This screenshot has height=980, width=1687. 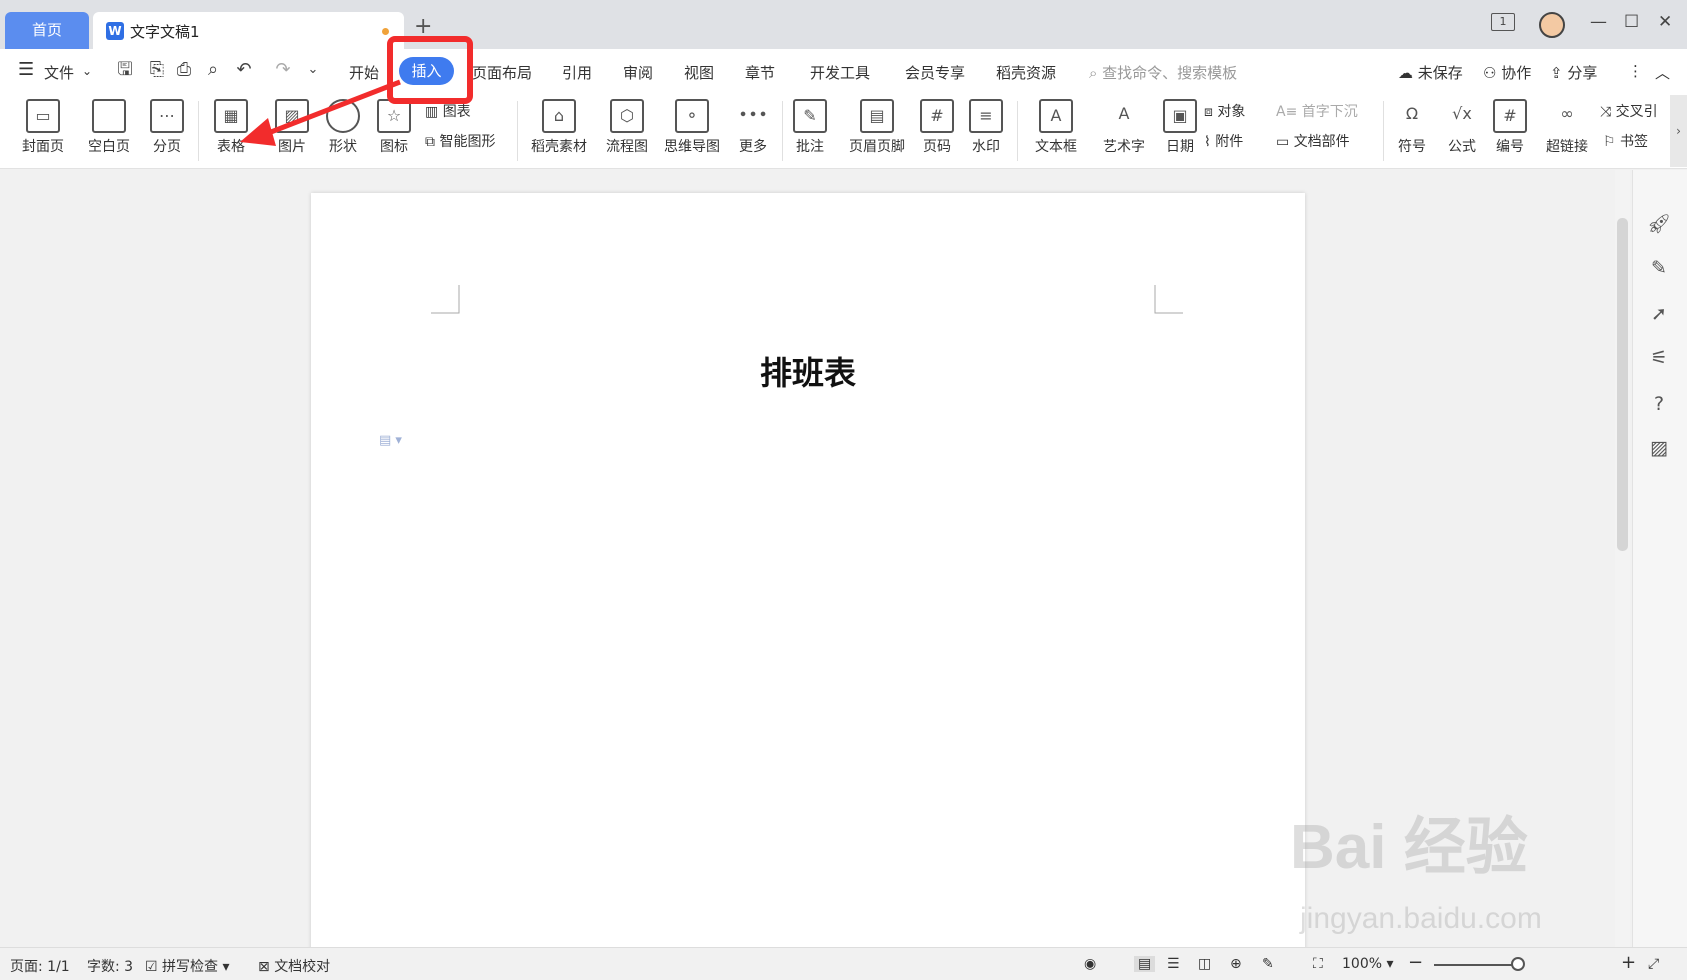 I want to click on hyperlink-button: ∞ 超链接, so click(x=1567, y=125).